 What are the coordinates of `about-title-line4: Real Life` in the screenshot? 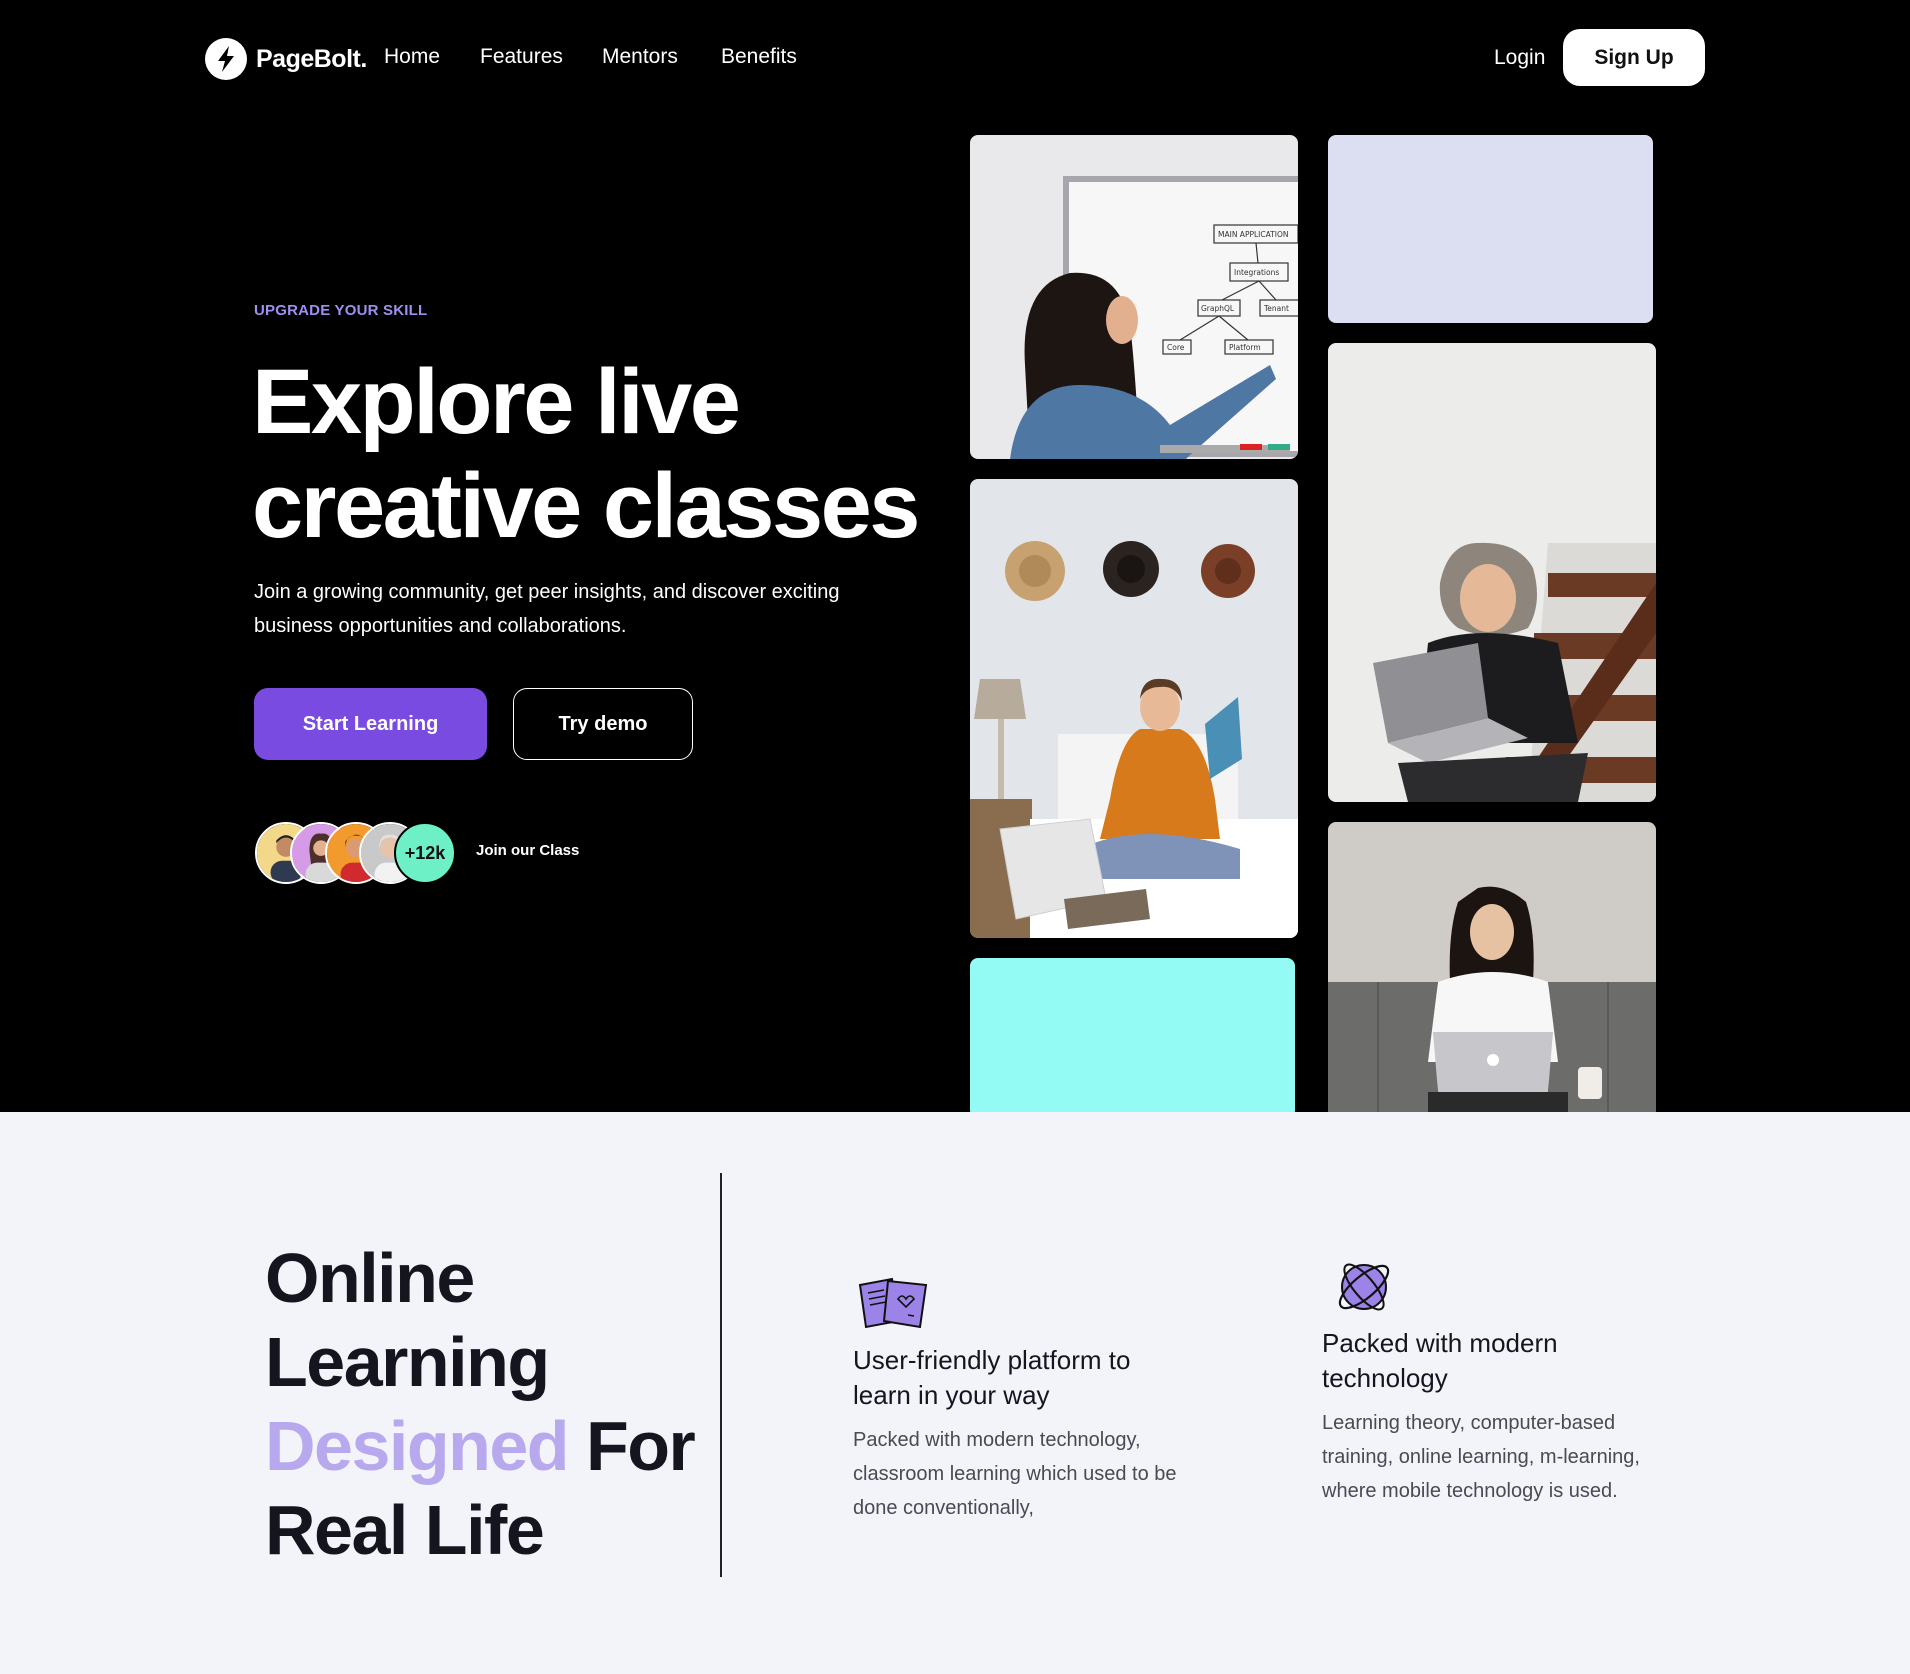 It's located at (405, 1530).